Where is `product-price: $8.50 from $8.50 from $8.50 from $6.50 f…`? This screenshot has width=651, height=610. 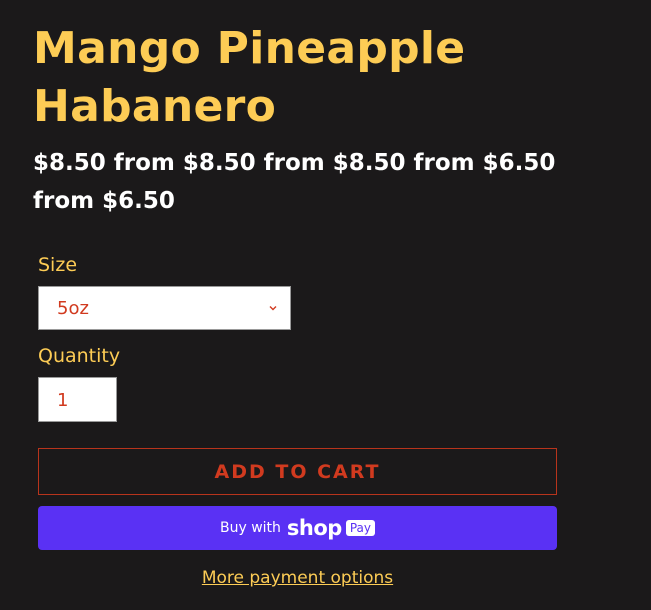
product-price: $8.50 from $8.50 from $8.50 from $6.50 f… is located at coordinates (294, 182).